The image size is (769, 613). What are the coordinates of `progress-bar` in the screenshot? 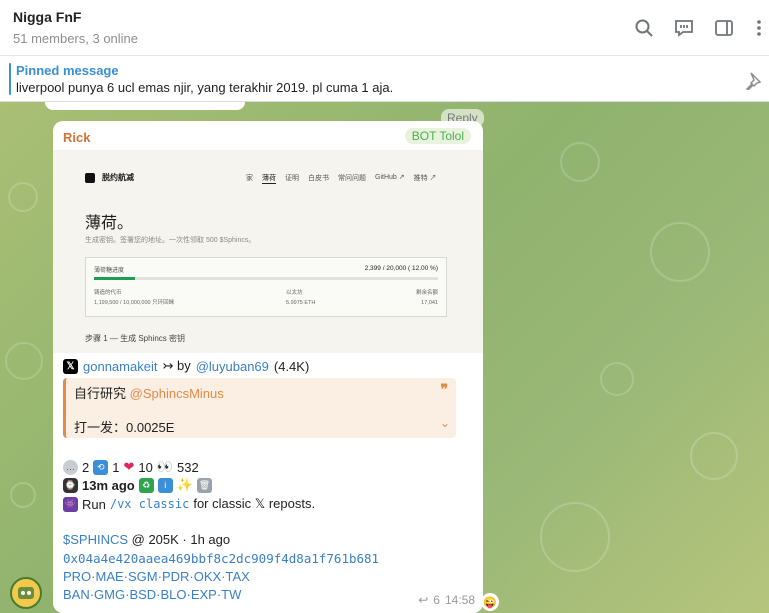 It's located at (266, 278).